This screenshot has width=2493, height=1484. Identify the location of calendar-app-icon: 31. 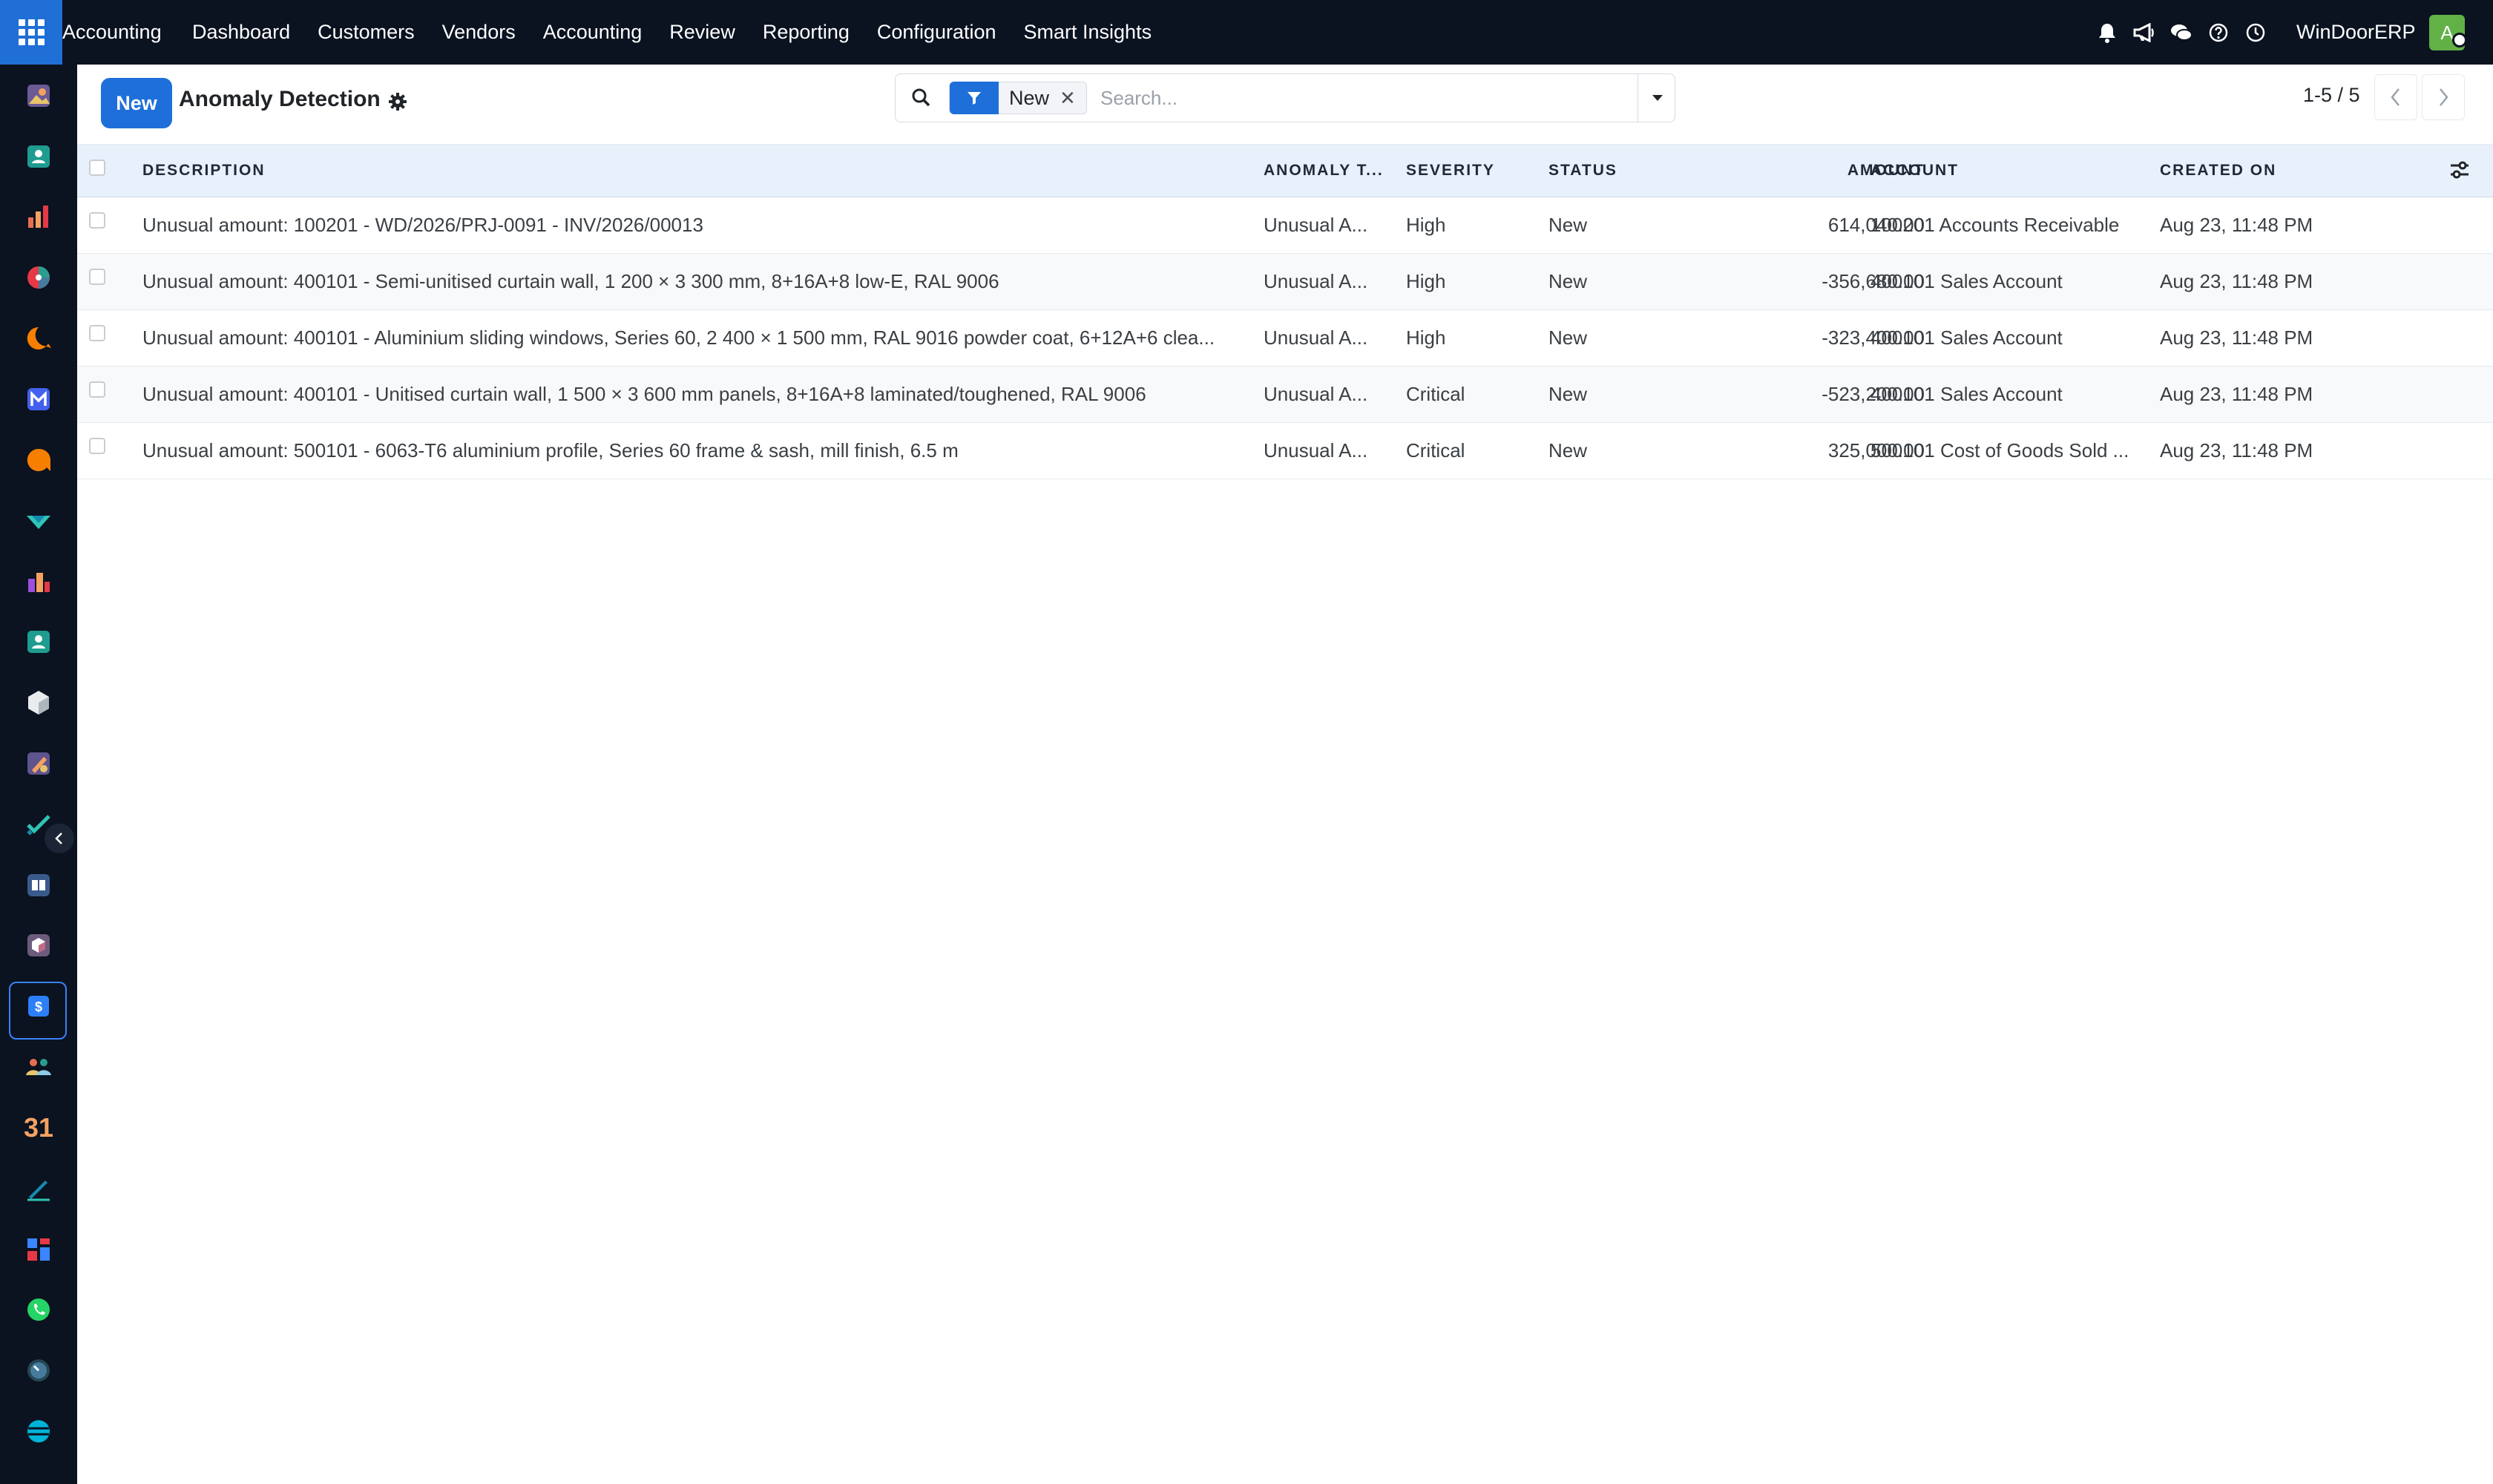
(38, 1128).